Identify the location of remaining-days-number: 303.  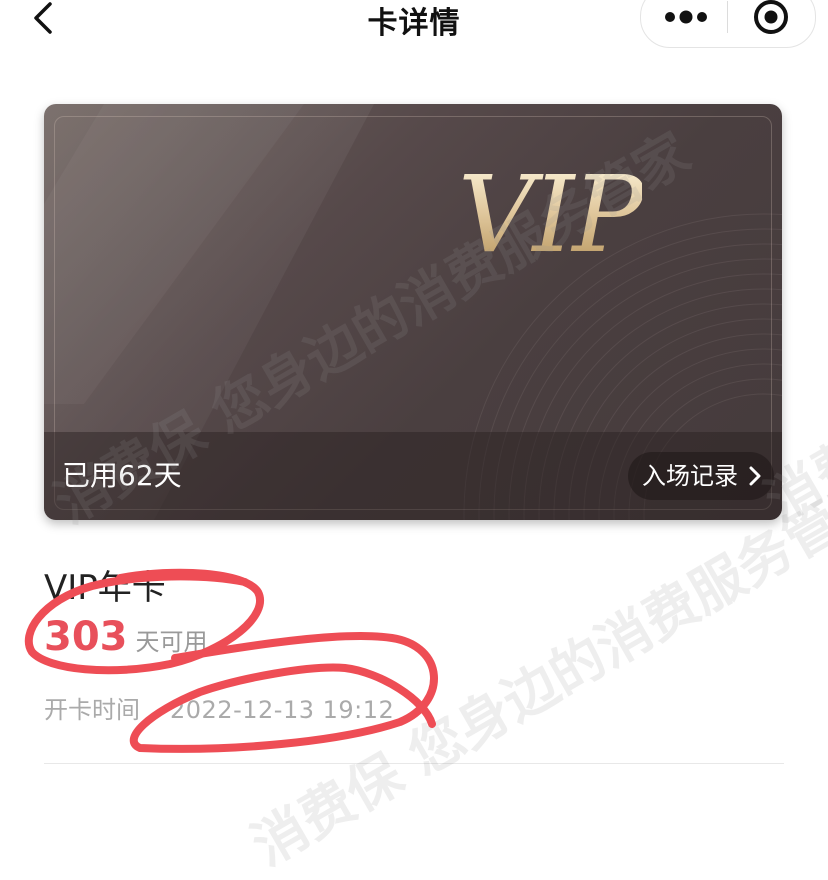
(86, 637).